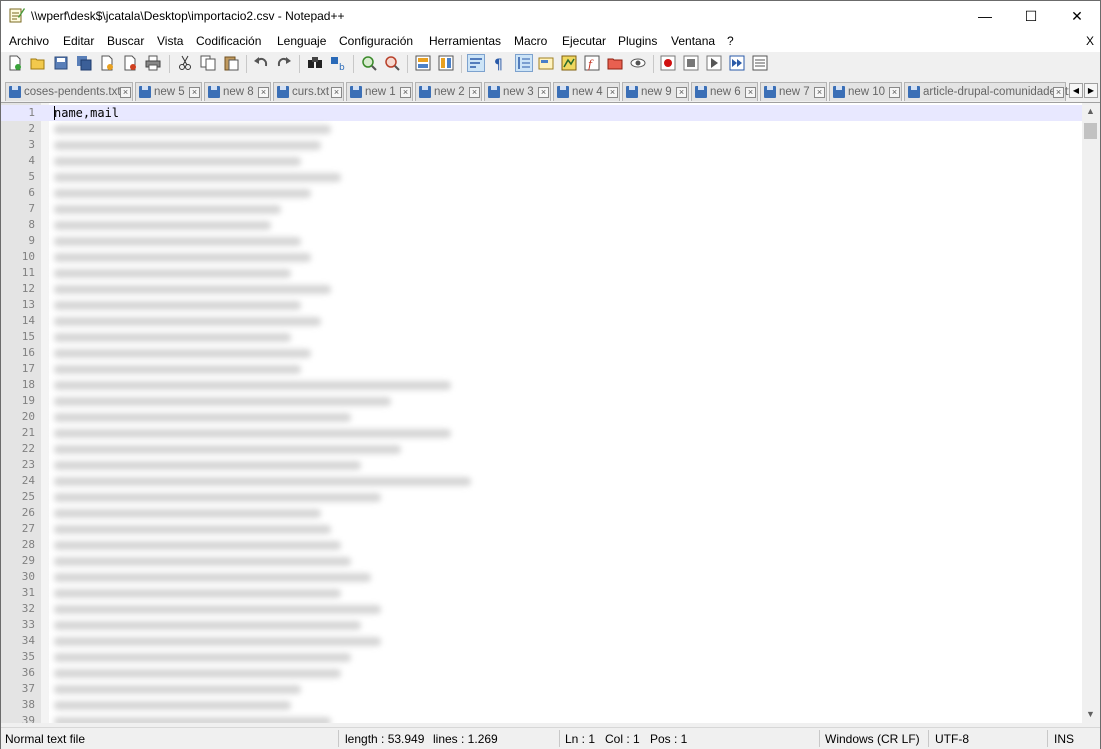 The image size is (1101, 749). Describe the element at coordinates (84, 63) in the screenshot. I see `save-all-icon` at that location.